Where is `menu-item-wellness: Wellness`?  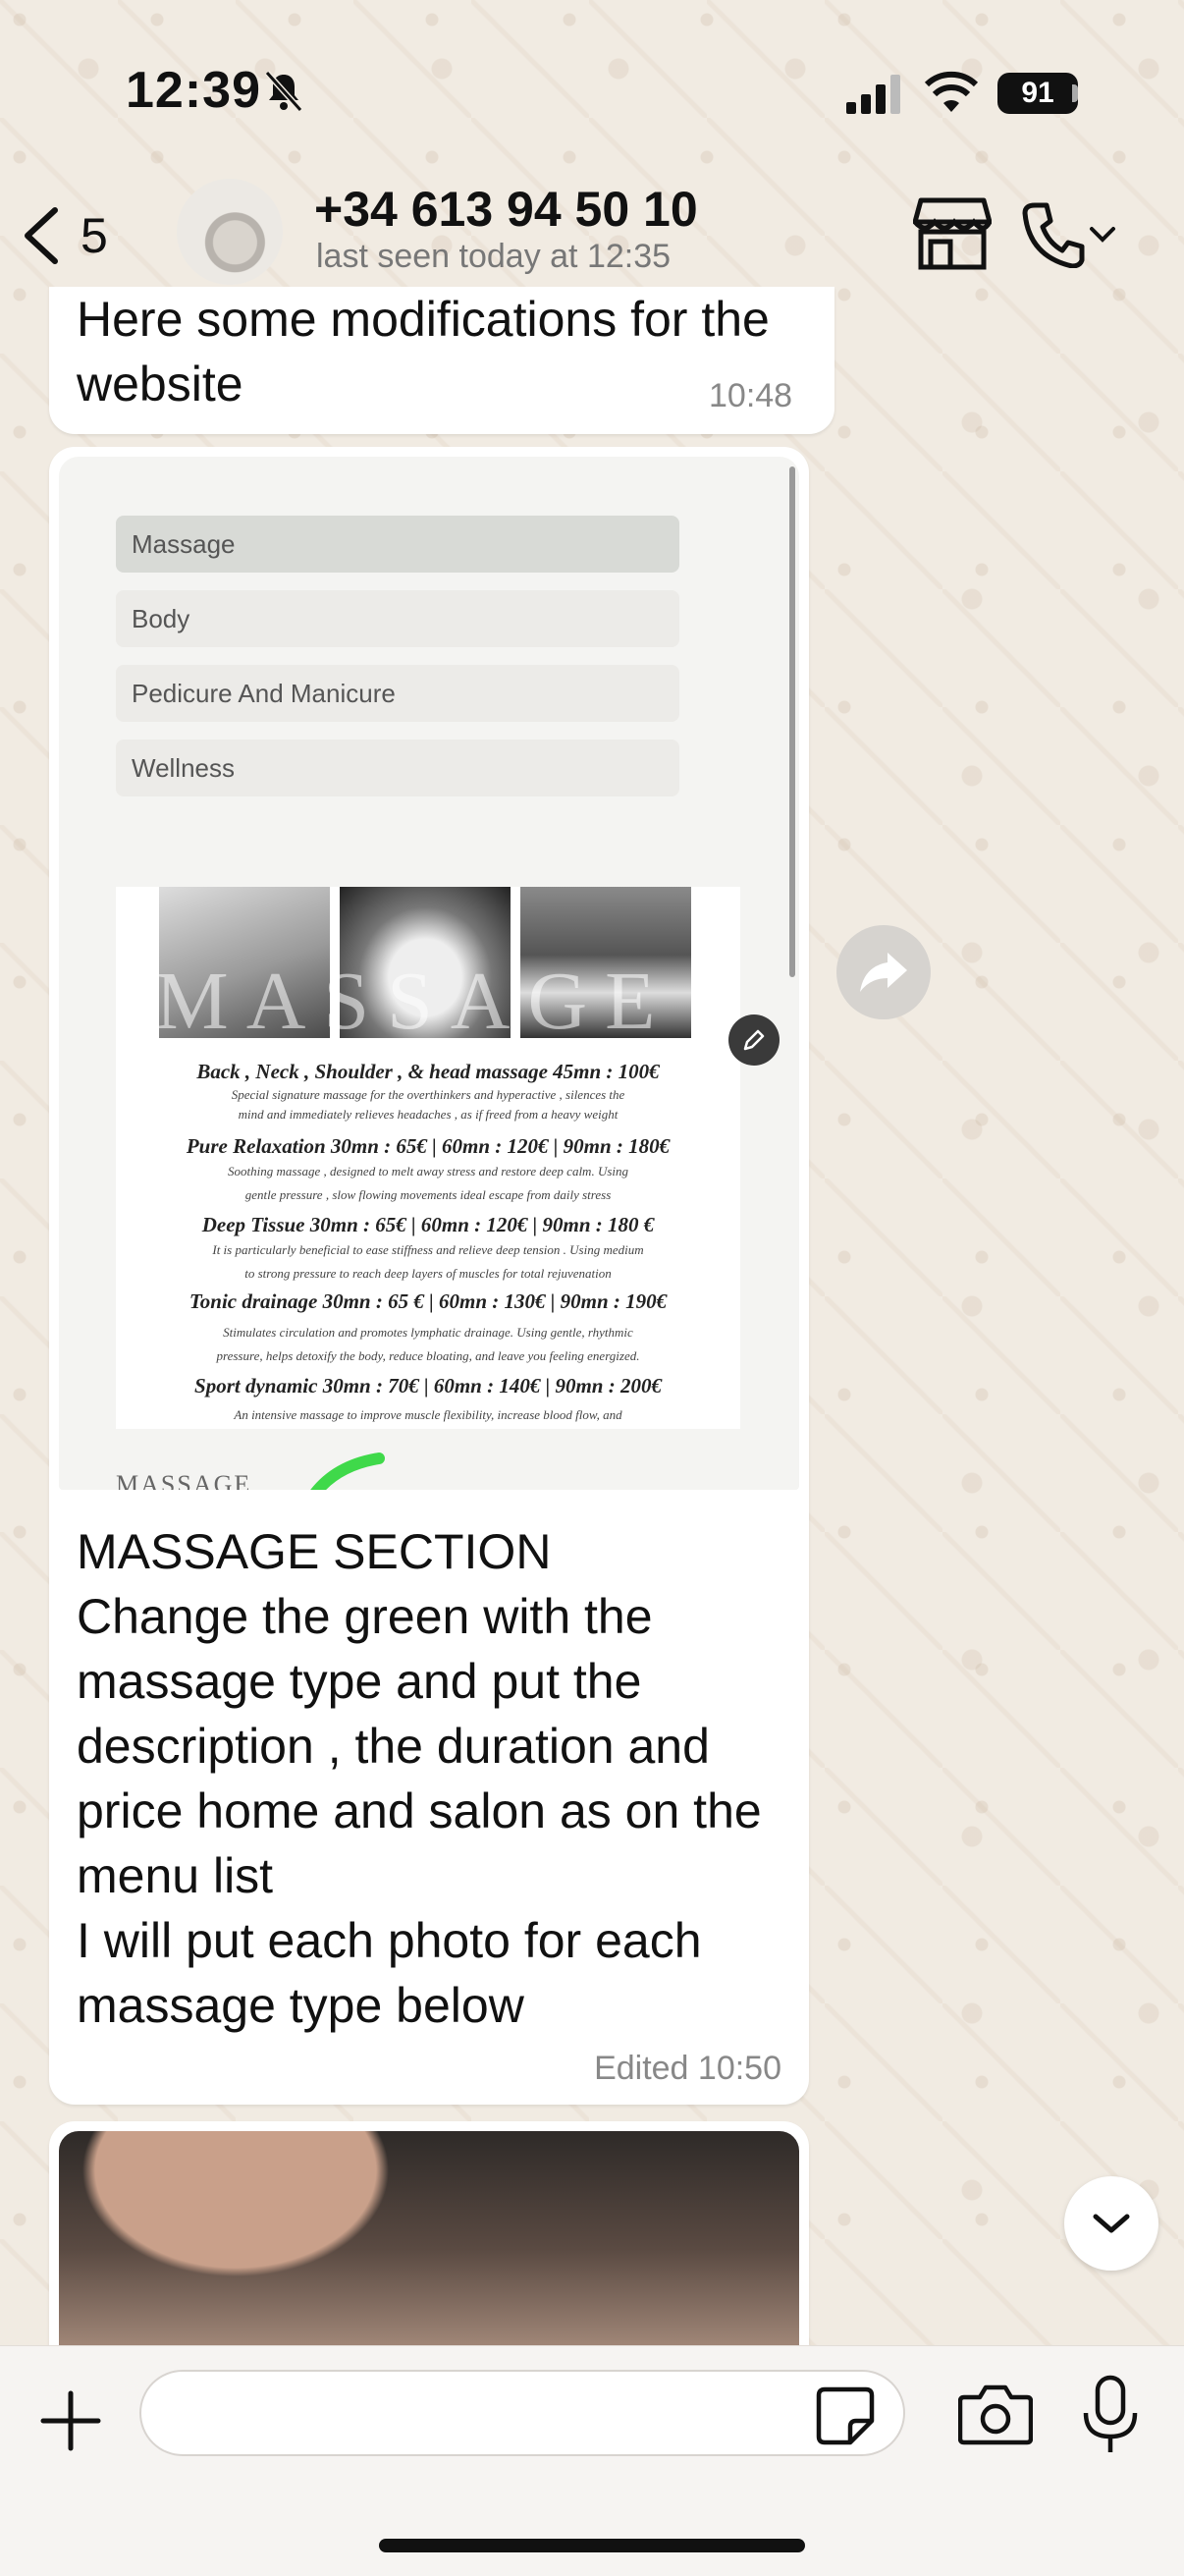
menu-item-wellness: Wellness is located at coordinates (397, 768).